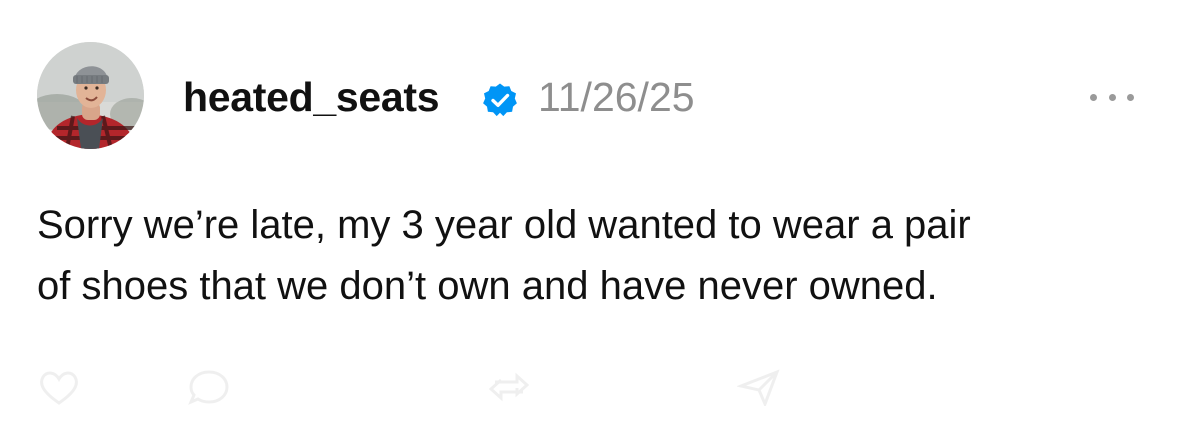 The height and width of the screenshot is (431, 1179). Describe the element at coordinates (59, 387) in the screenshot. I see `like-icon` at that location.